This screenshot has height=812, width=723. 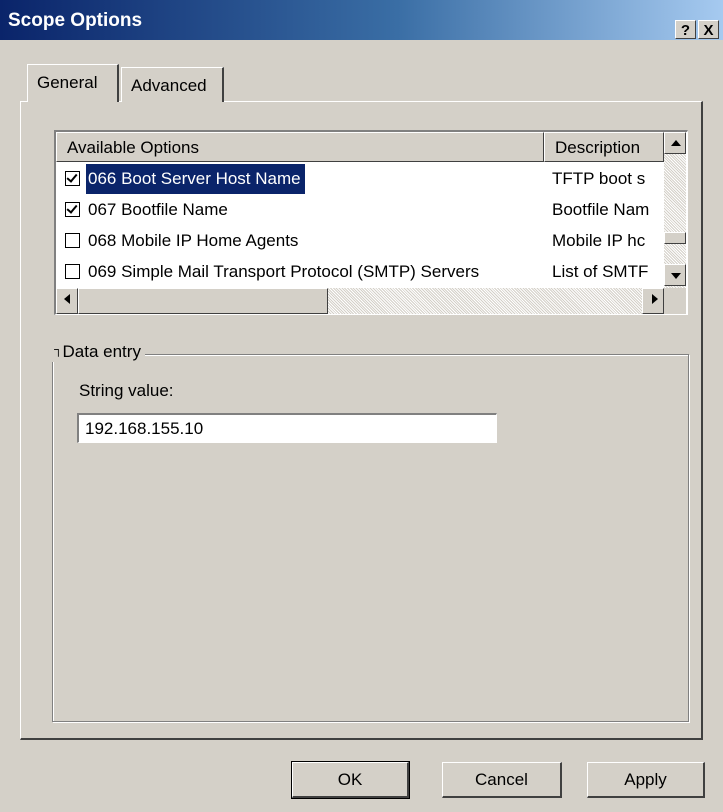 I want to click on arrow-up-icon, so click(x=676, y=143).